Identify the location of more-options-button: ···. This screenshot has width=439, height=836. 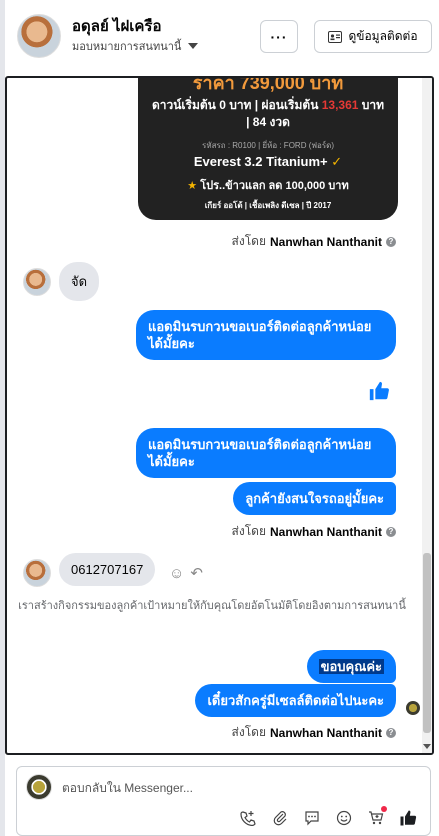
(279, 36).